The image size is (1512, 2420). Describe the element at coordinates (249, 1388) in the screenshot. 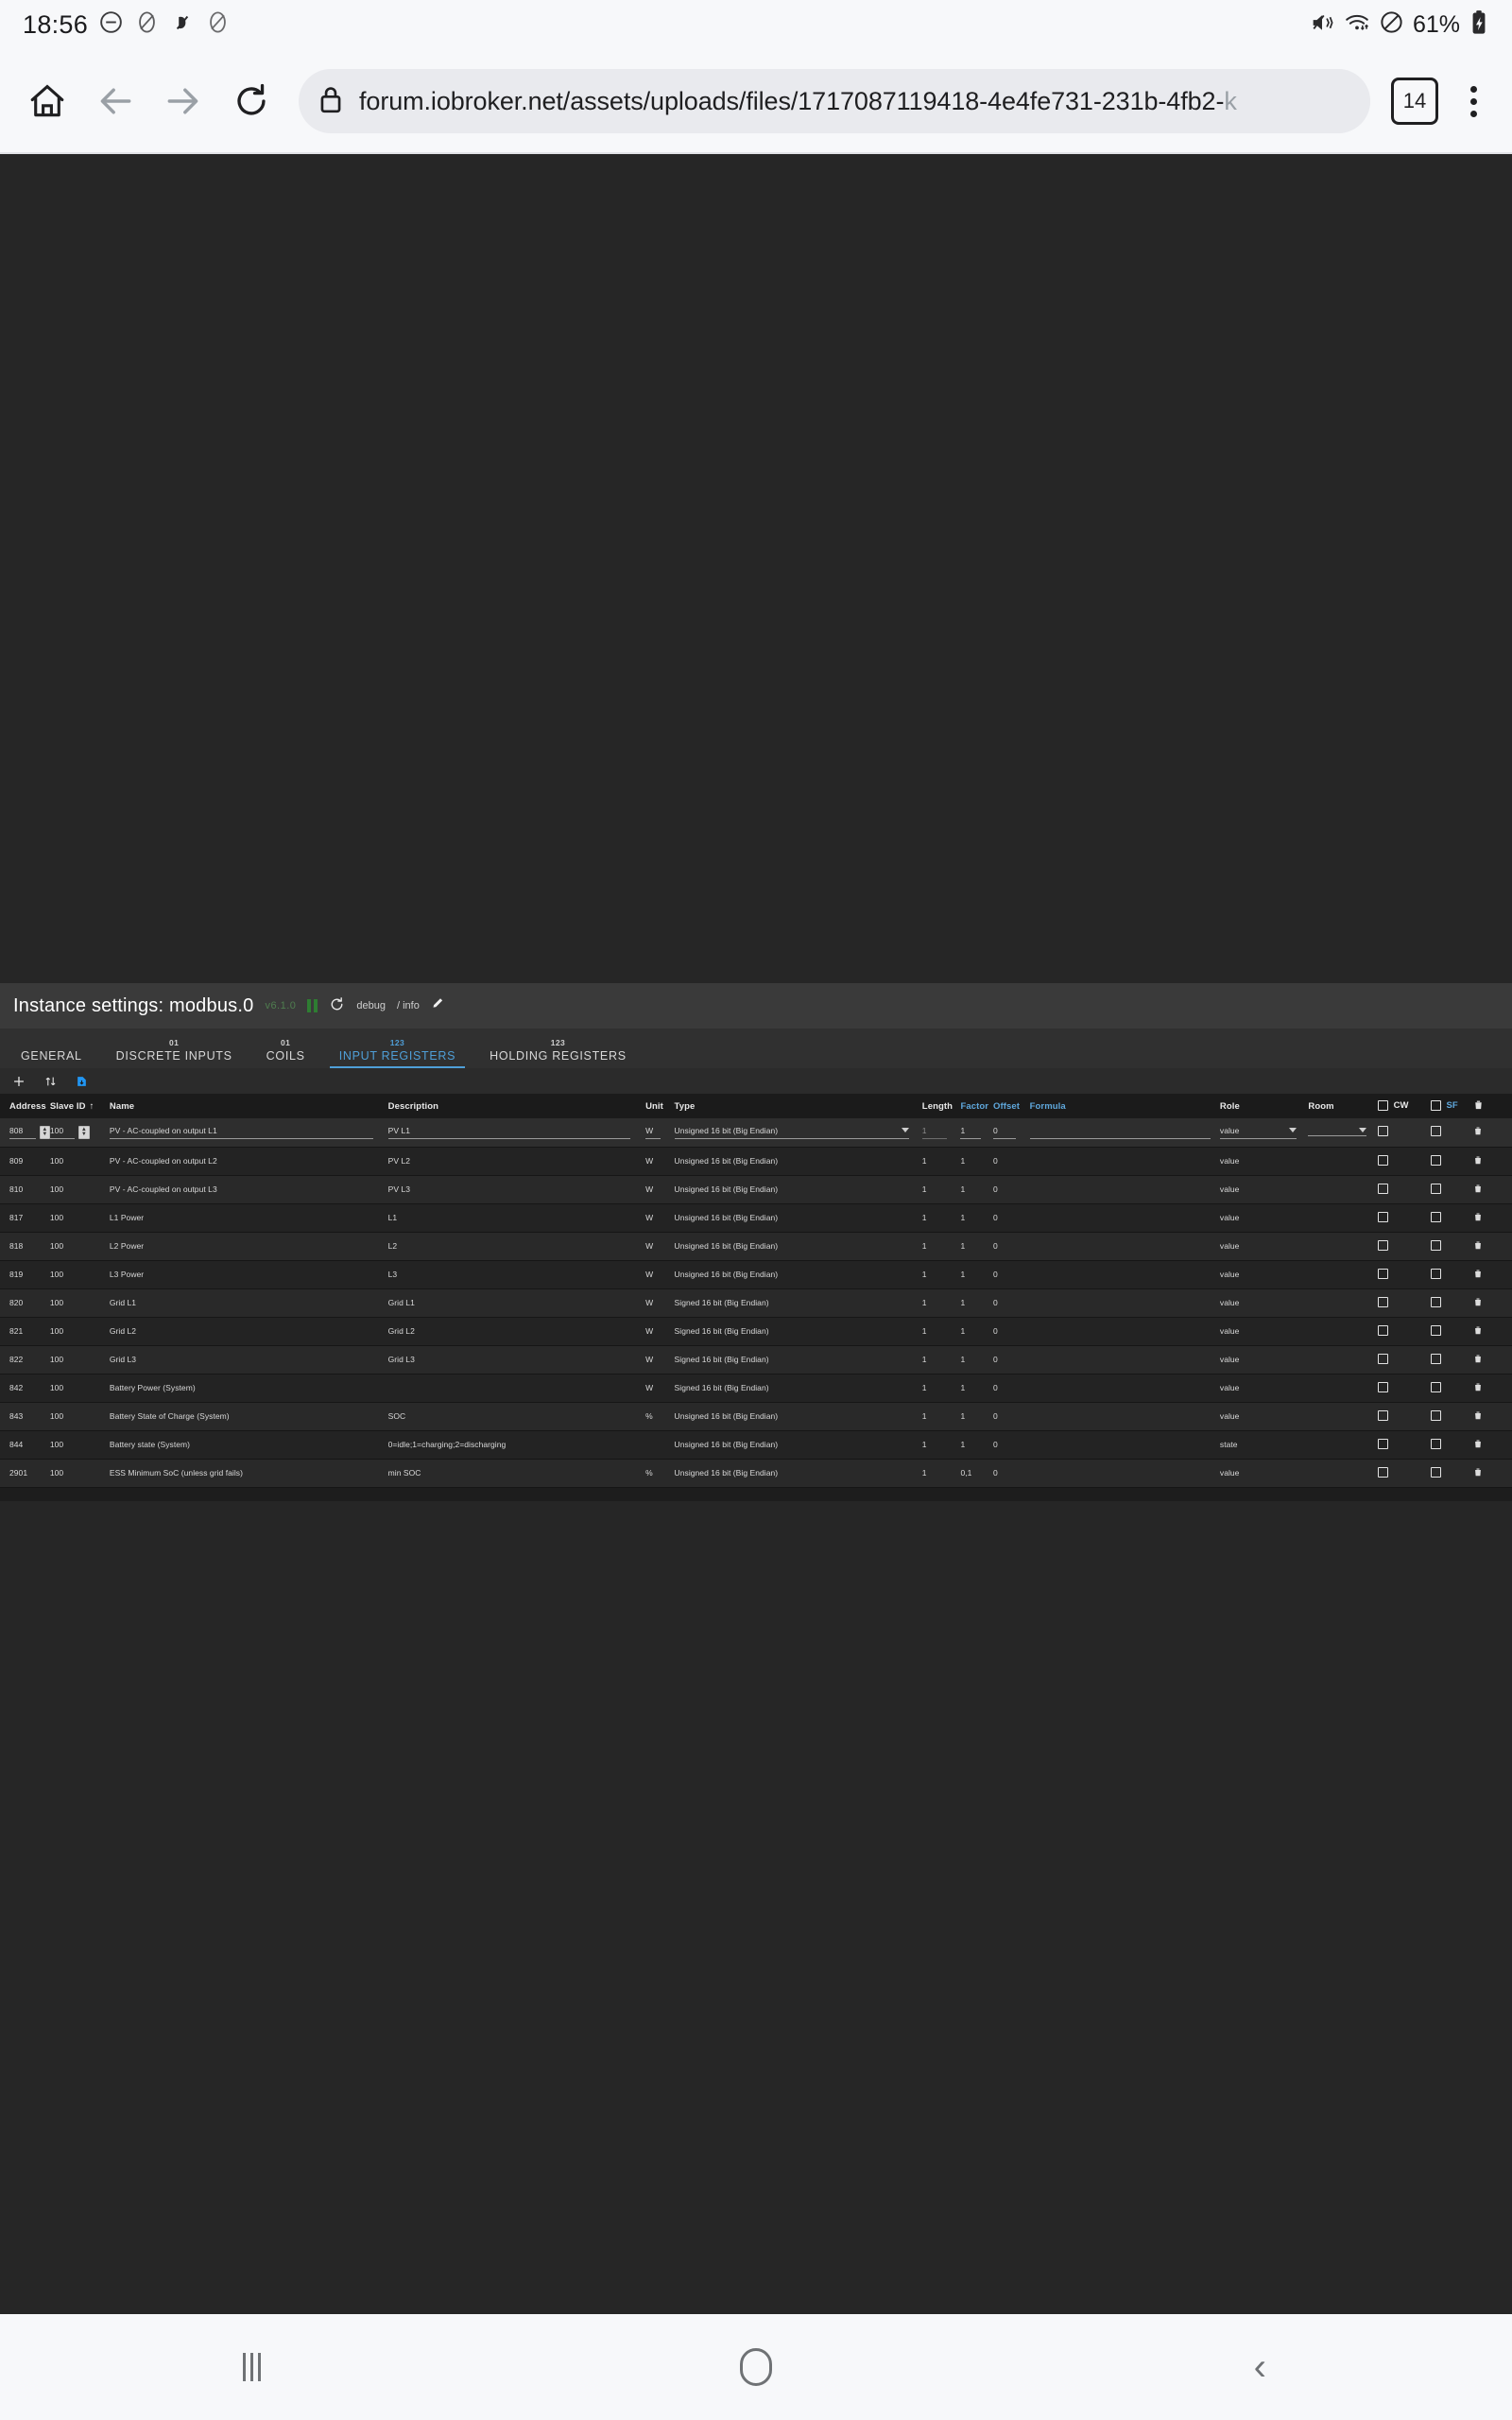

I see `cell-name: Battery Power (System)` at that location.